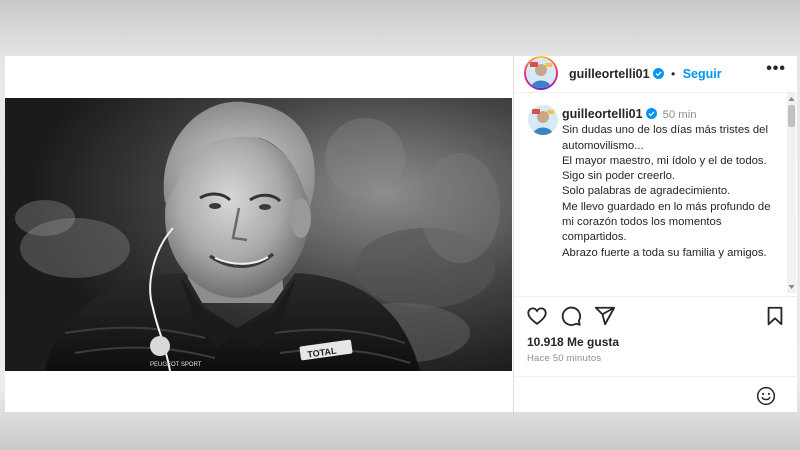 This screenshot has height=450, width=800. What do you see at coordinates (646, 191) in the screenshot?
I see `caption-line: Solo palabras de agradecimiento.` at bounding box center [646, 191].